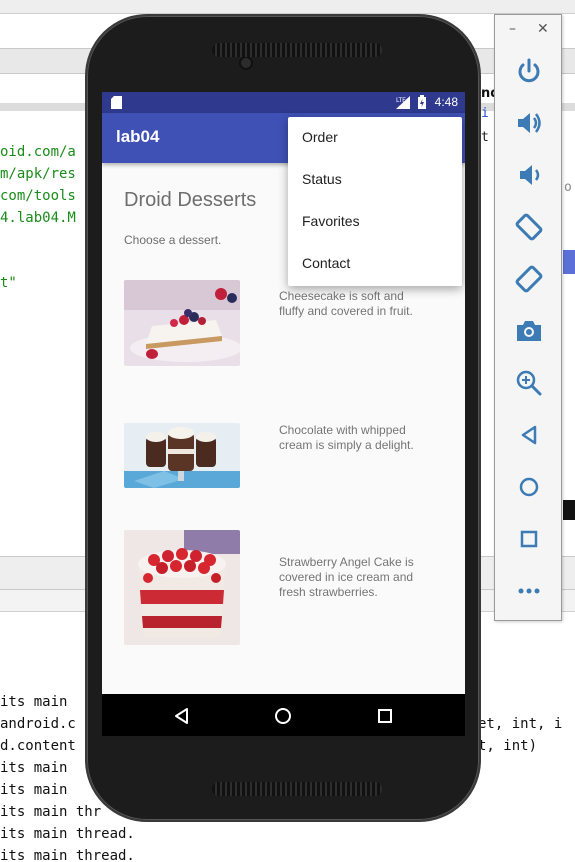 The width and height of the screenshot is (575, 862). I want to click on code-line: t", so click(8, 283).